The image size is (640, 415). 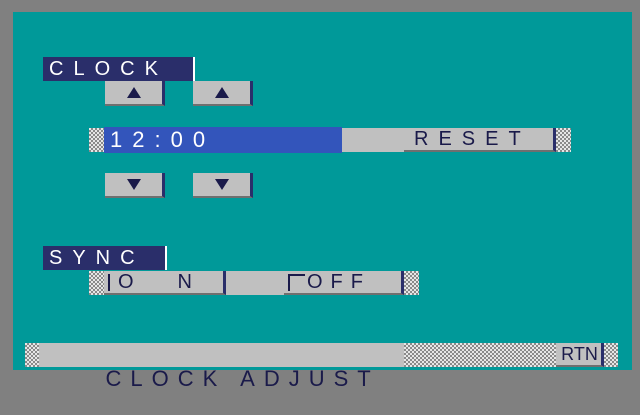 I want to click on reset-button: RESET, so click(x=480, y=140).